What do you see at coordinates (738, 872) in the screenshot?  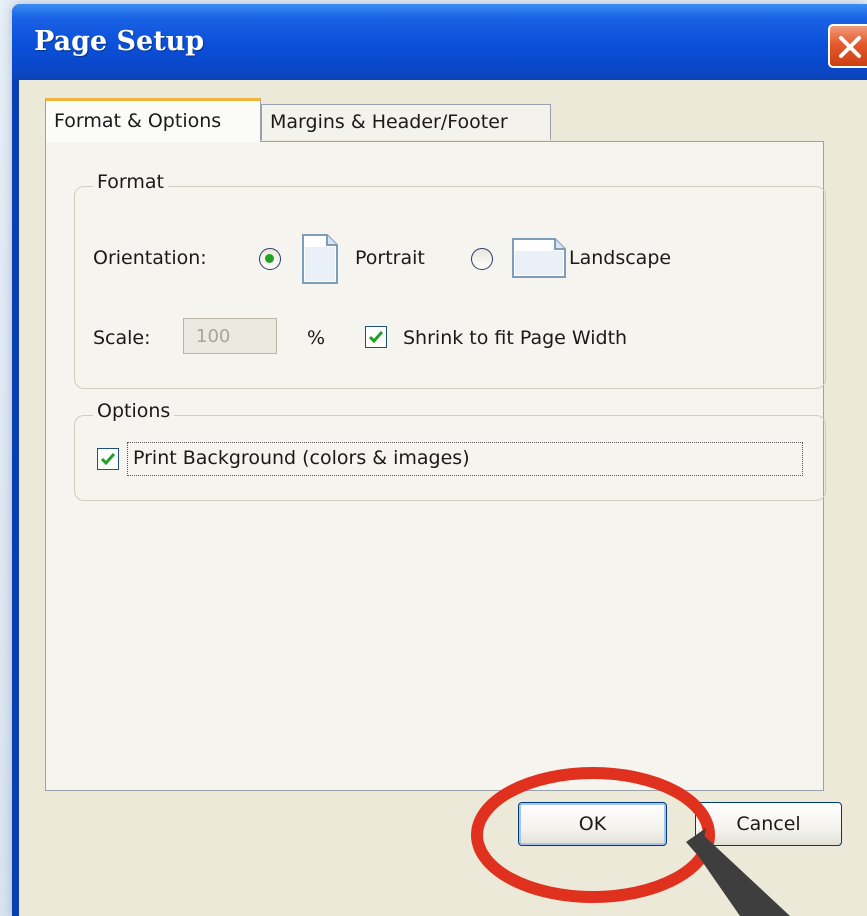 I see `pointer-arrow` at bounding box center [738, 872].